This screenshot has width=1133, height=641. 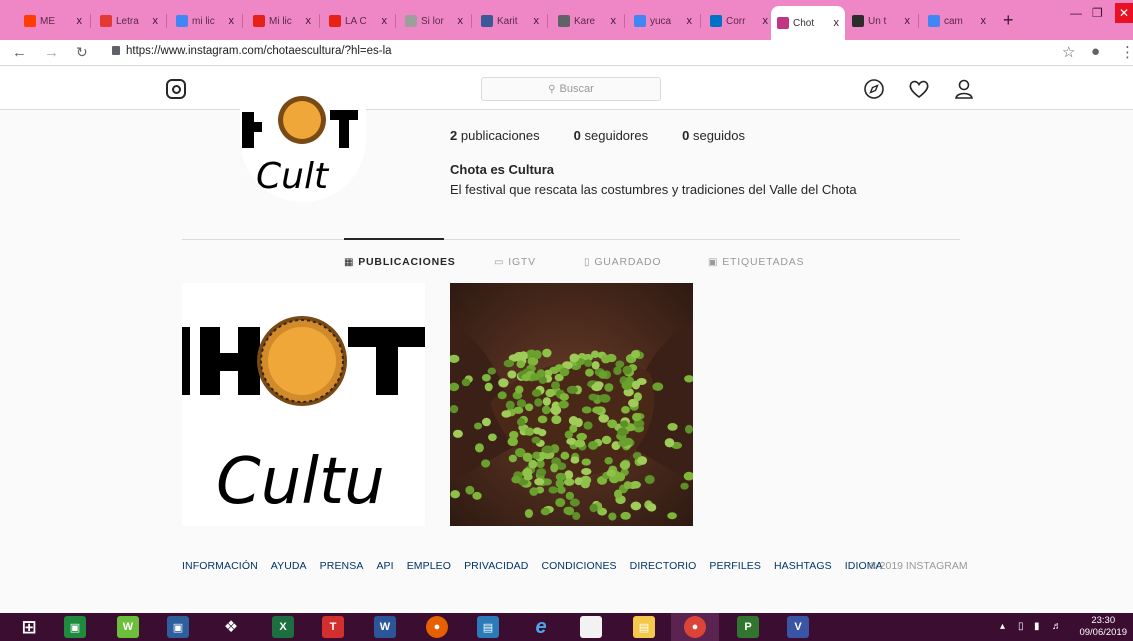 I want to click on browser-tab: Chot x, so click(x=808, y=23).